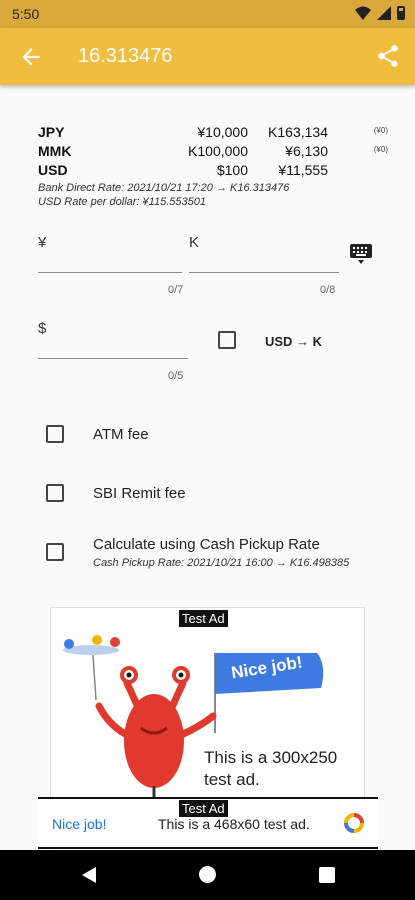  Describe the element at coordinates (363, 13) in the screenshot. I see `wifi-icon` at that location.